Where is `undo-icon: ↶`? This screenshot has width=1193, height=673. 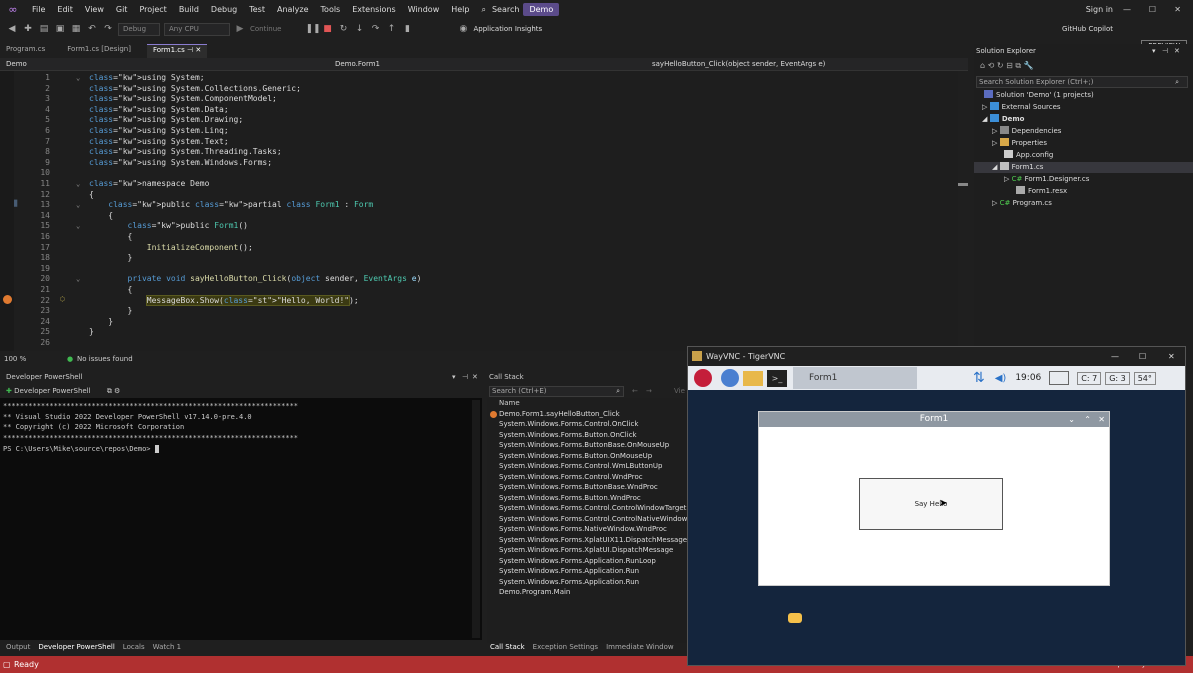 undo-icon: ↶ is located at coordinates (92, 29).